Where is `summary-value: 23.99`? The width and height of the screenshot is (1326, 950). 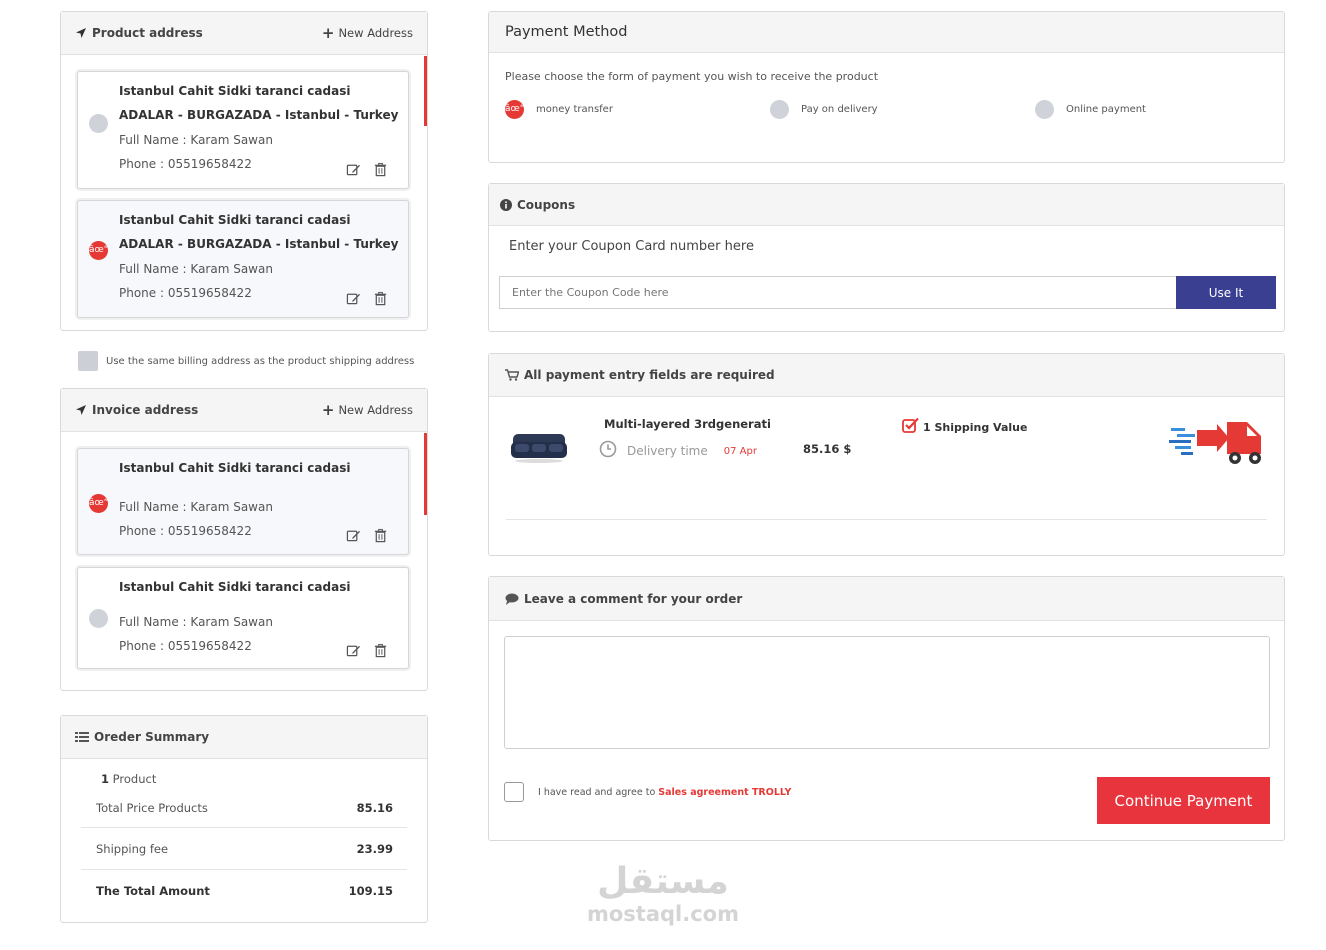 summary-value: 23.99 is located at coordinates (374, 849).